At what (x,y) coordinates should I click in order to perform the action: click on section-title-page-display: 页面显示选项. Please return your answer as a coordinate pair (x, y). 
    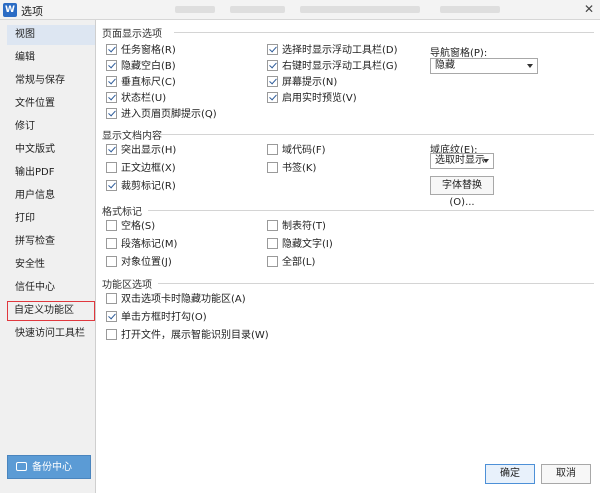
    Looking at the image, I should click on (132, 34).